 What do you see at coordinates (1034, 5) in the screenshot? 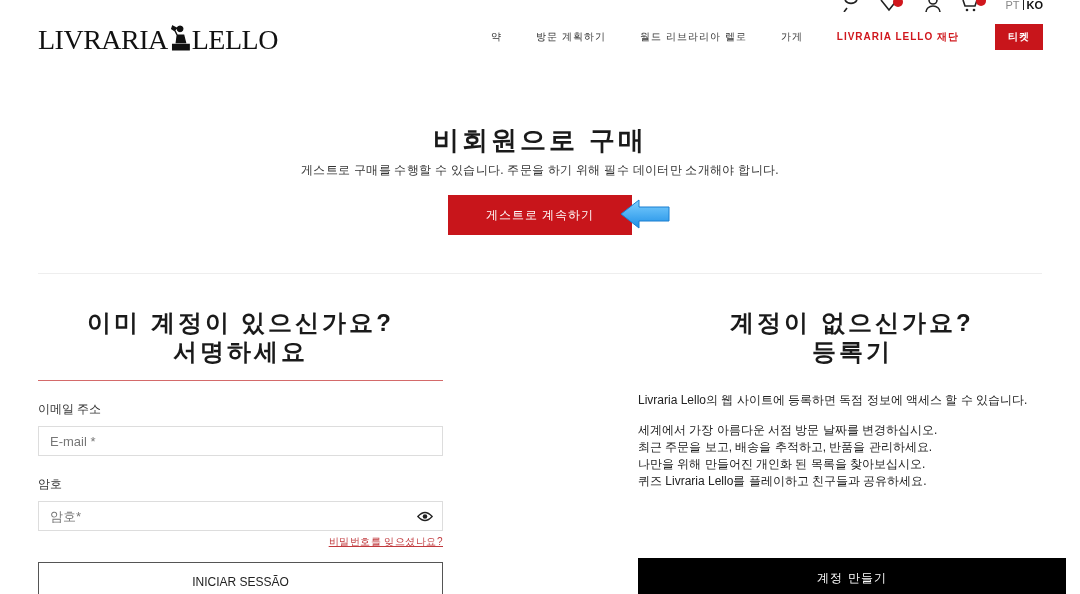
I see `language-link: KO` at bounding box center [1034, 5].